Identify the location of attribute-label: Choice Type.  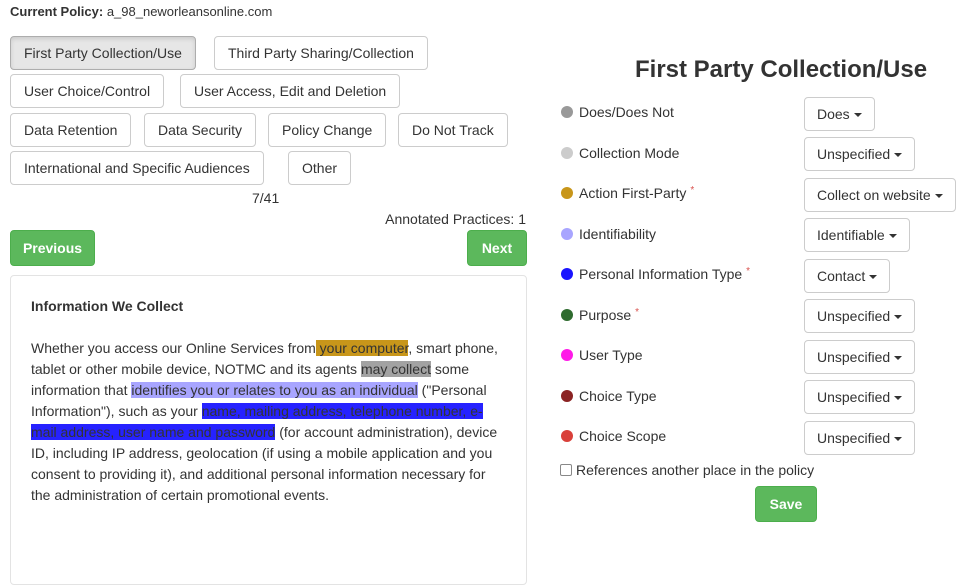
(618, 396).